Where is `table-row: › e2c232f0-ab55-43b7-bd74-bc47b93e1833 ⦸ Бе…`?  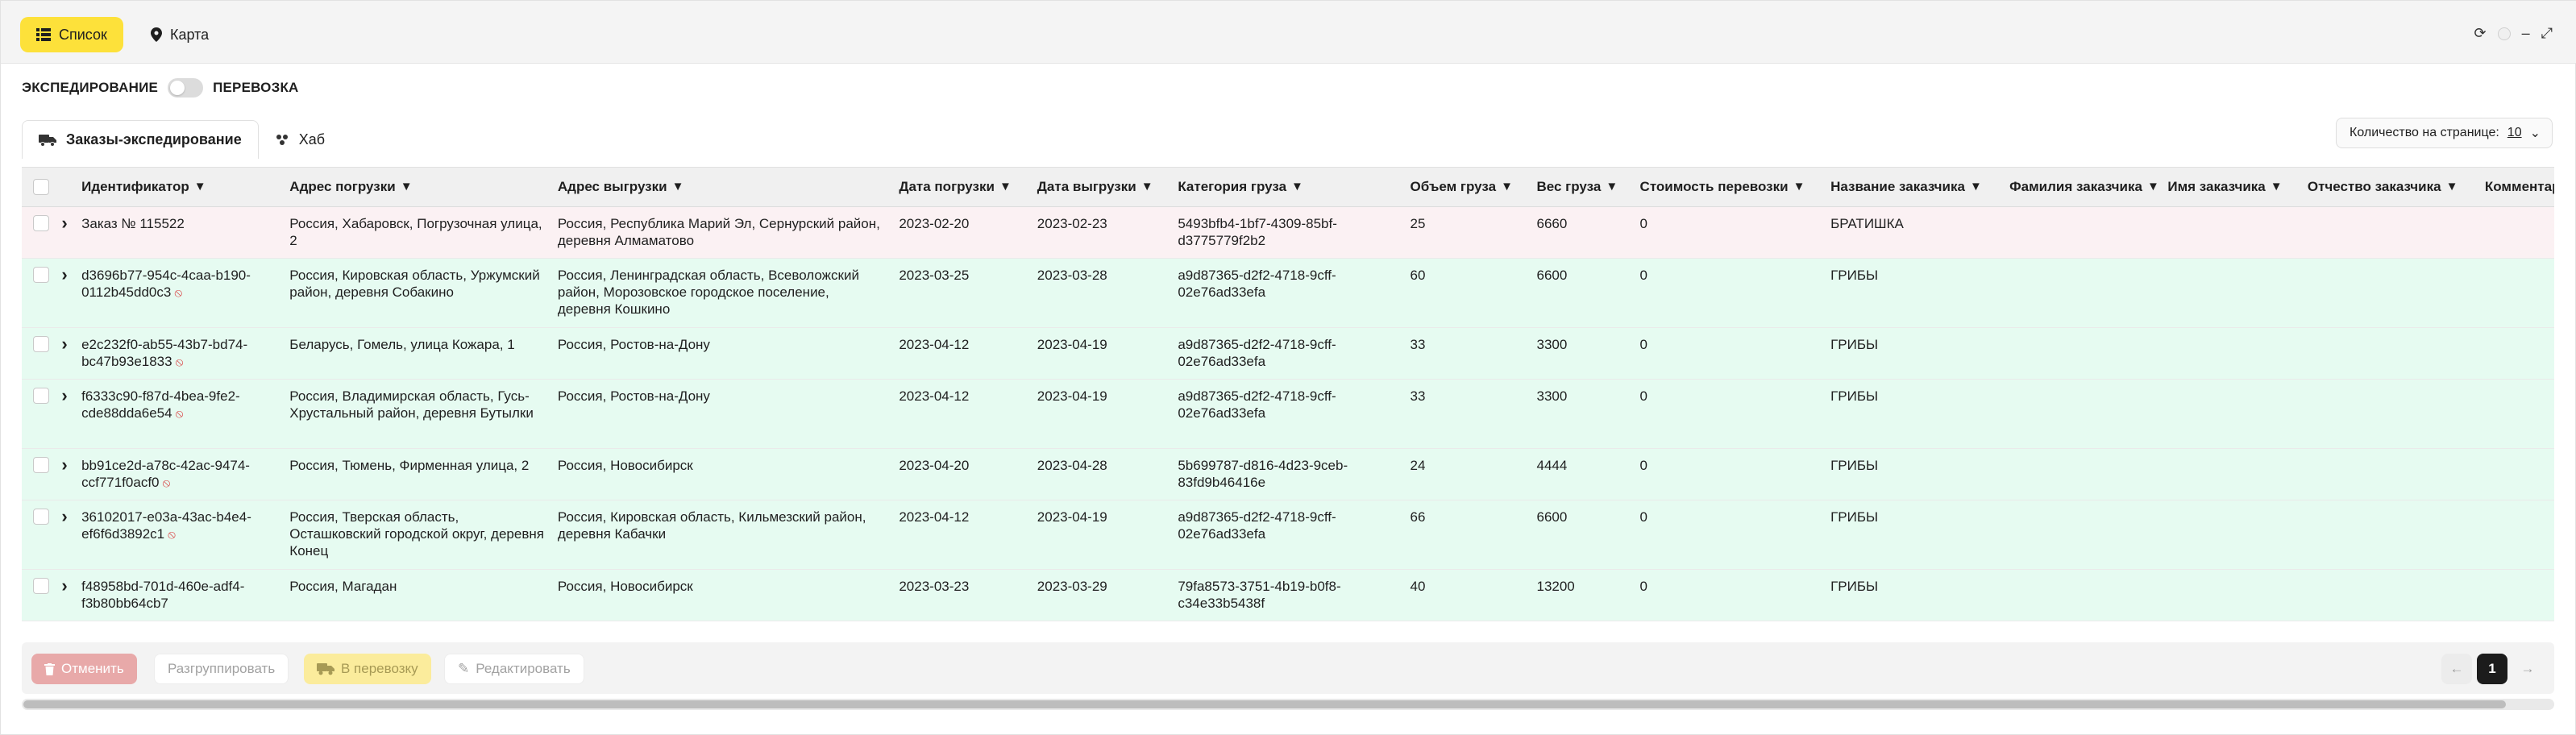
table-row: › e2c232f0-ab55-43b7-bd74-bc47b93e1833 ⦸ Бе… is located at coordinates (1288, 353).